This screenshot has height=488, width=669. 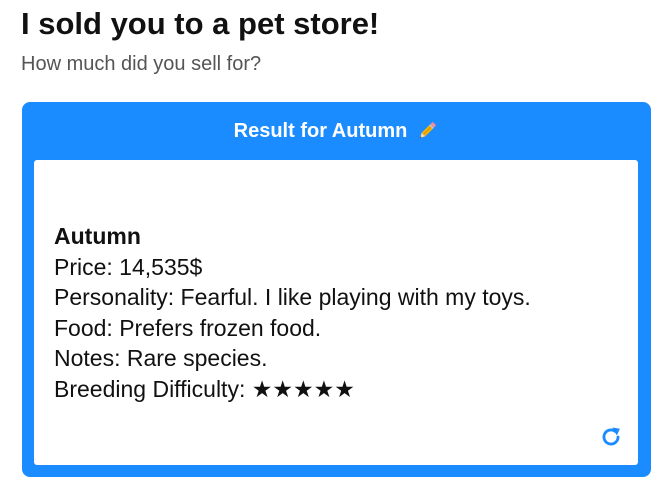 I want to click on notes-line: Notes: Rare species., so click(x=161, y=358).